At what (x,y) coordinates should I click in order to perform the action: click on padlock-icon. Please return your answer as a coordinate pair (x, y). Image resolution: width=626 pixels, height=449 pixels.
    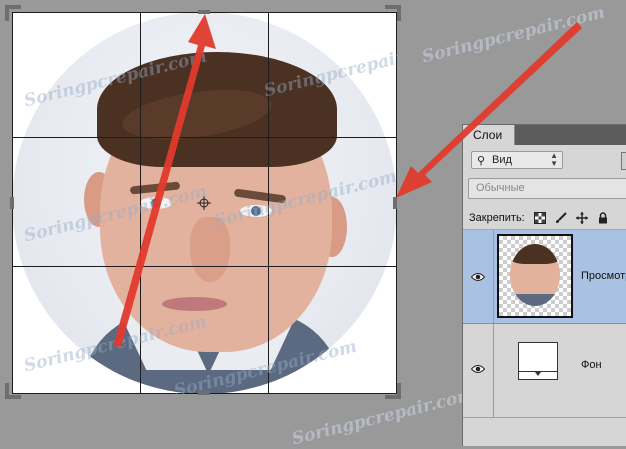
    Looking at the image, I should click on (603, 218).